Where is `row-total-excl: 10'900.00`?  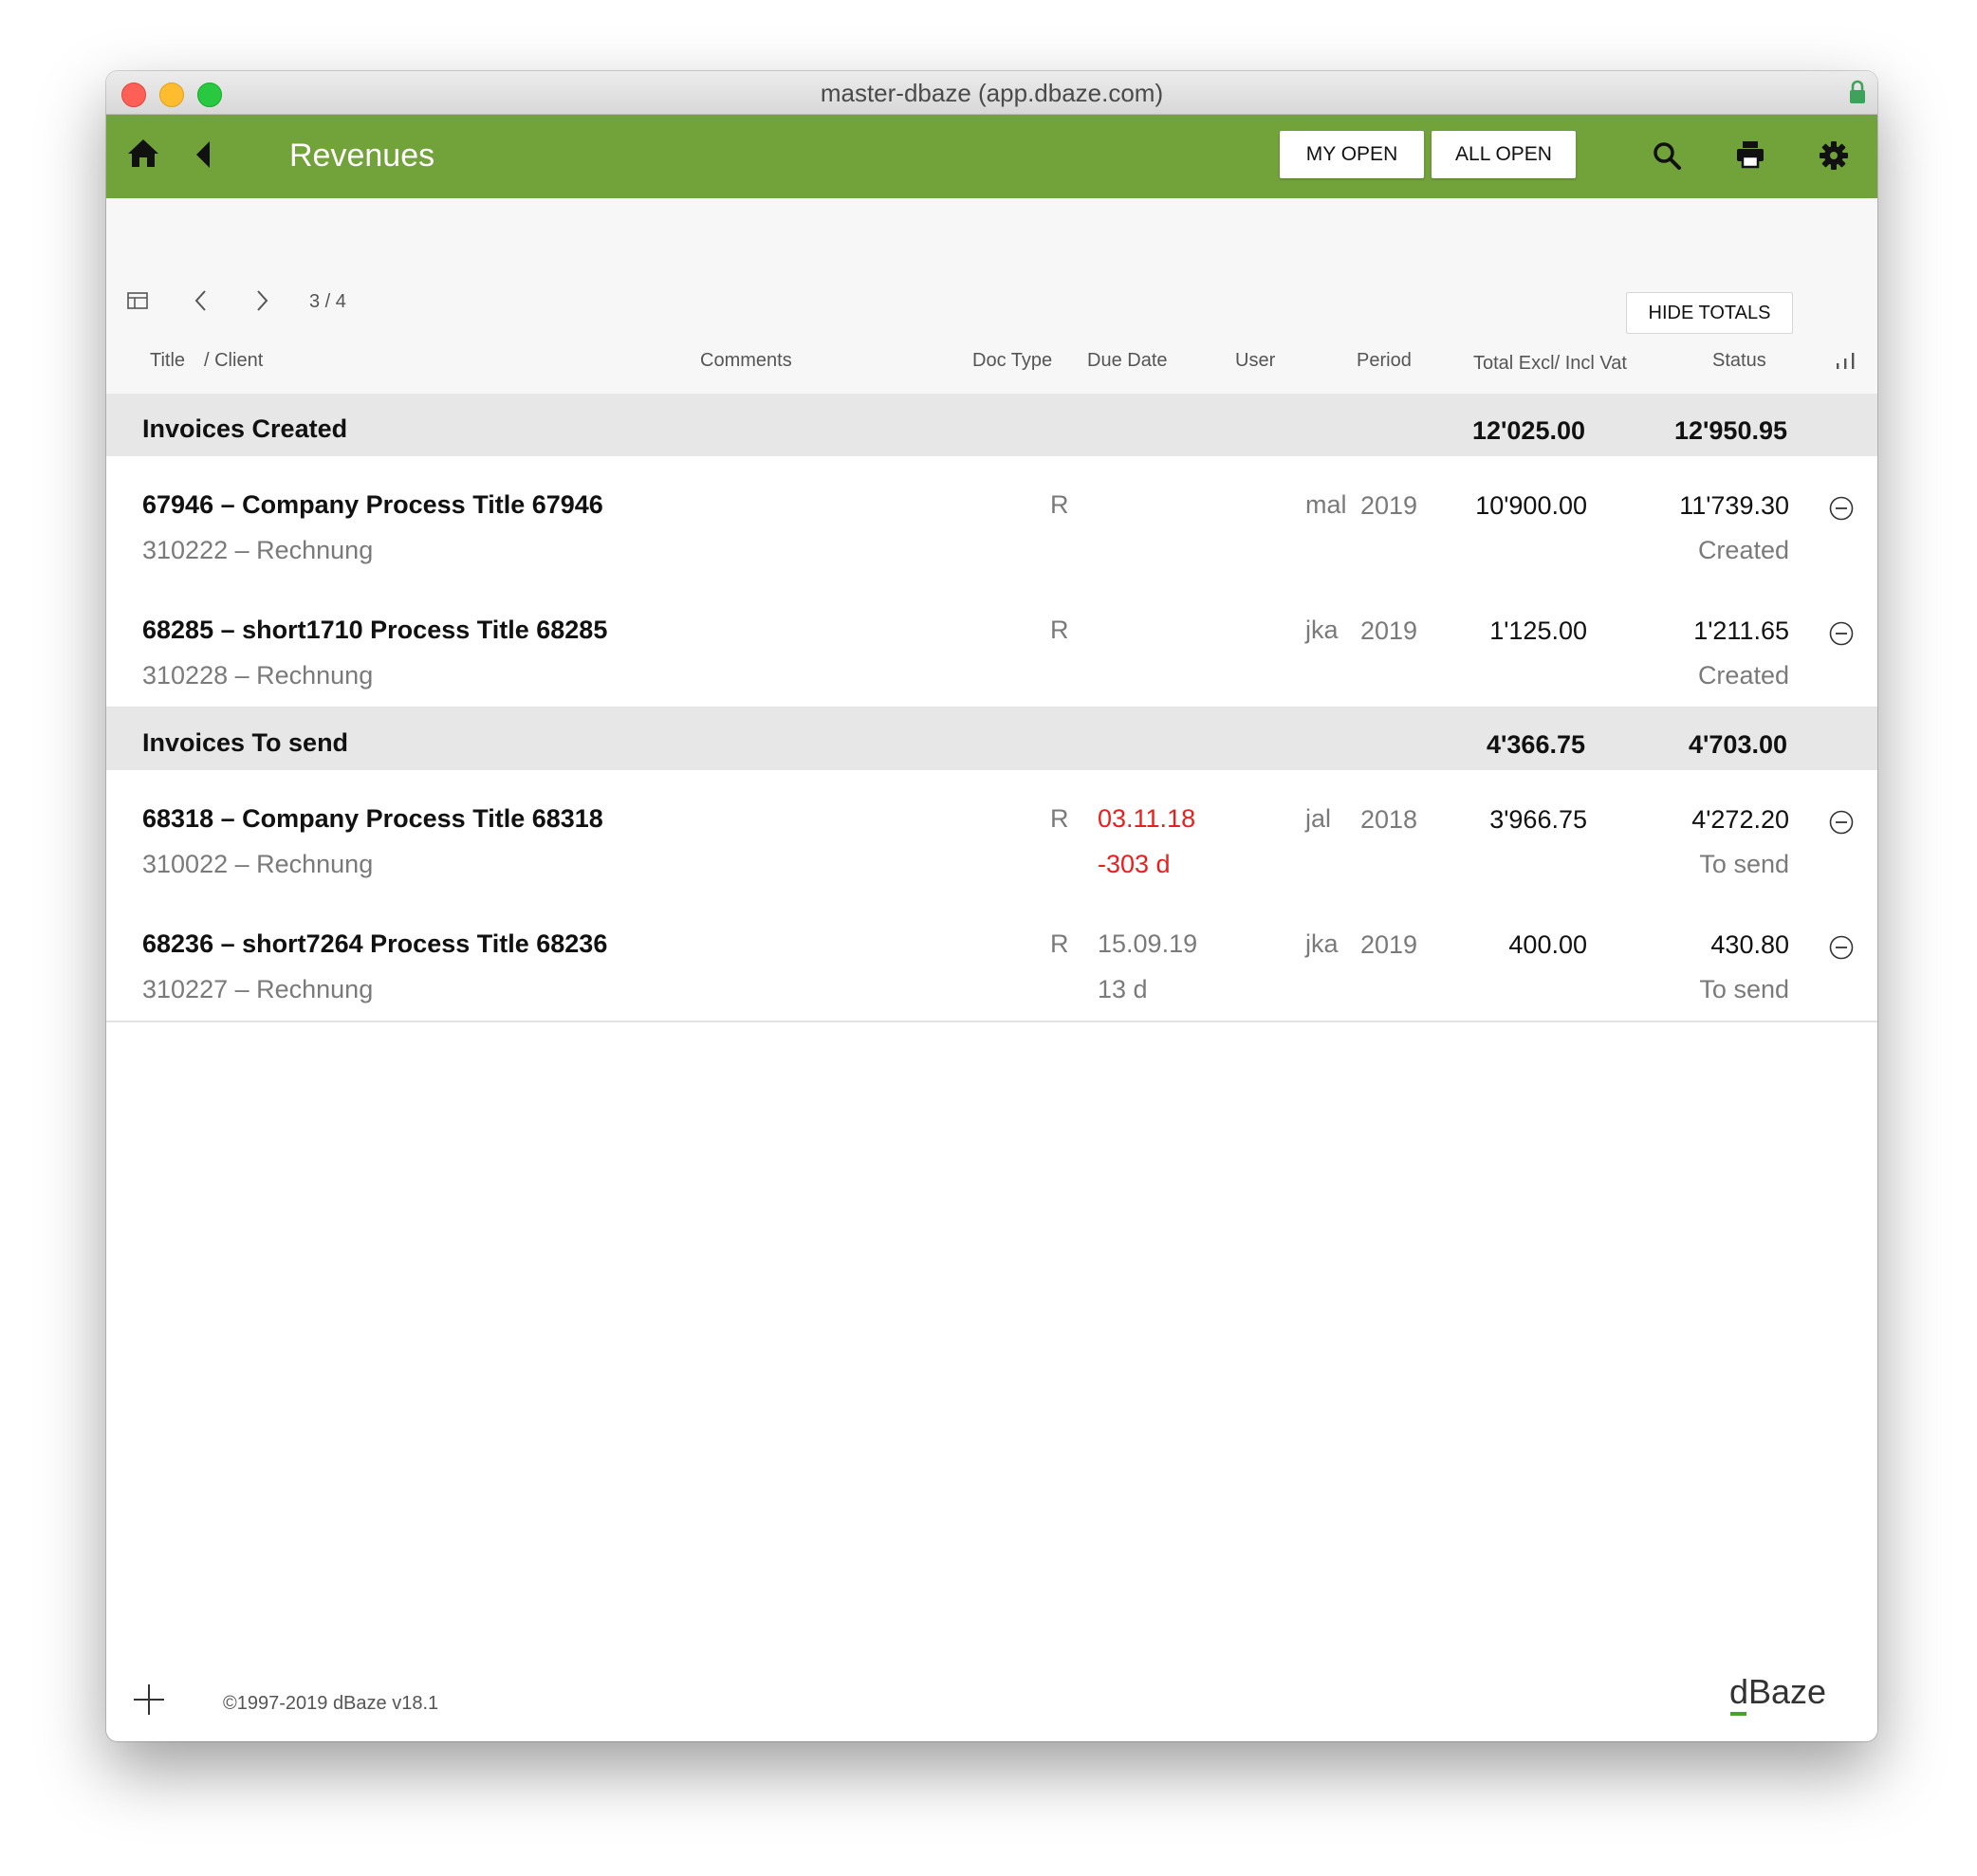
row-total-excl: 10'900.00 is located at coordinates (1531, 505).